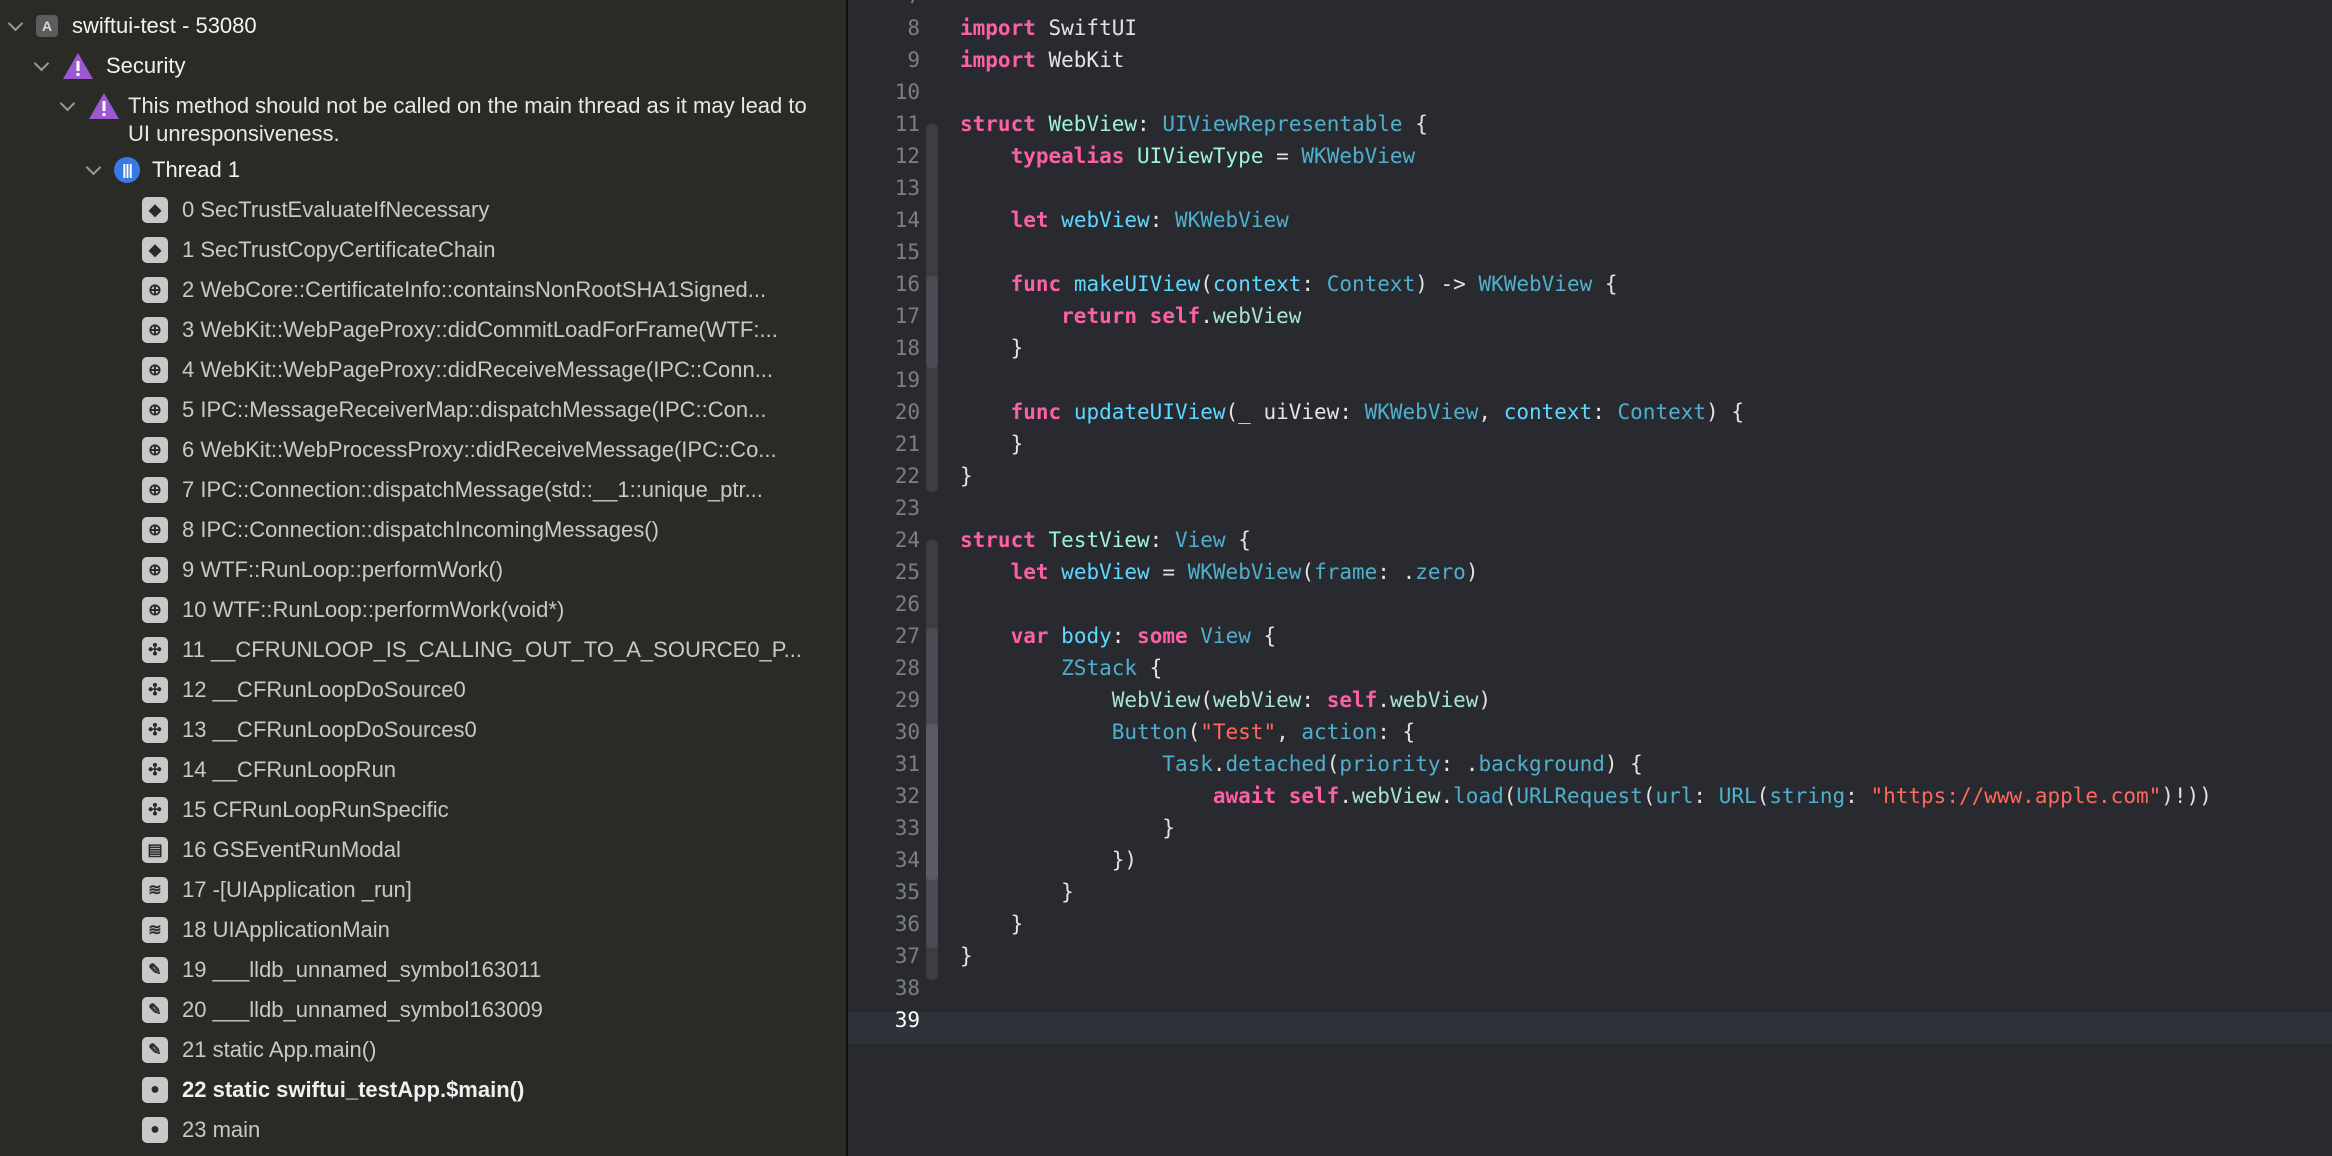 Image resolution: width=2332 pixels, height=1156 pixels. I want to click on code-line: 24 struct TestView: View {, so click(1590, 540).